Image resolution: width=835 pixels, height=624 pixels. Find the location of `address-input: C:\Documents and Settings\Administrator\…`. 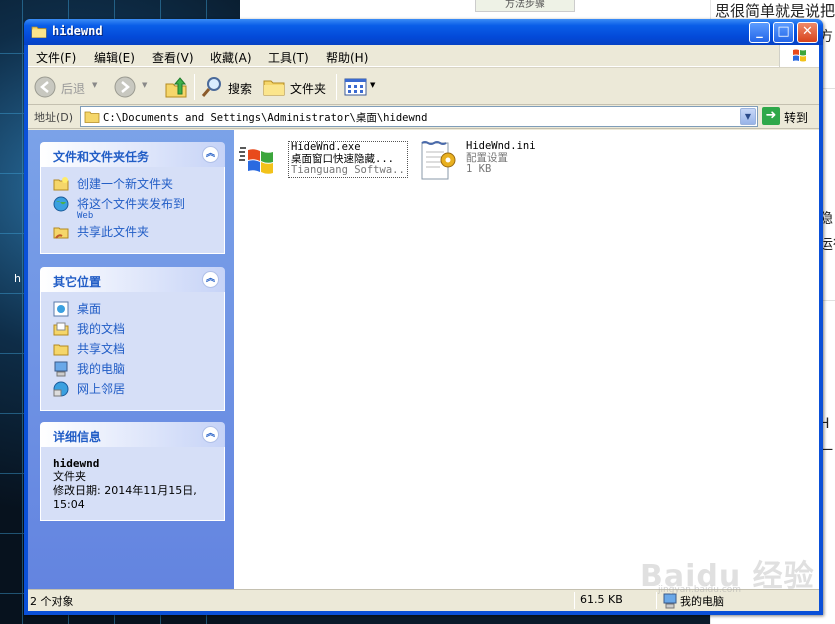

address-input: C:\Documents and Settings\Administrator\… is located at coordinates (419, 116).